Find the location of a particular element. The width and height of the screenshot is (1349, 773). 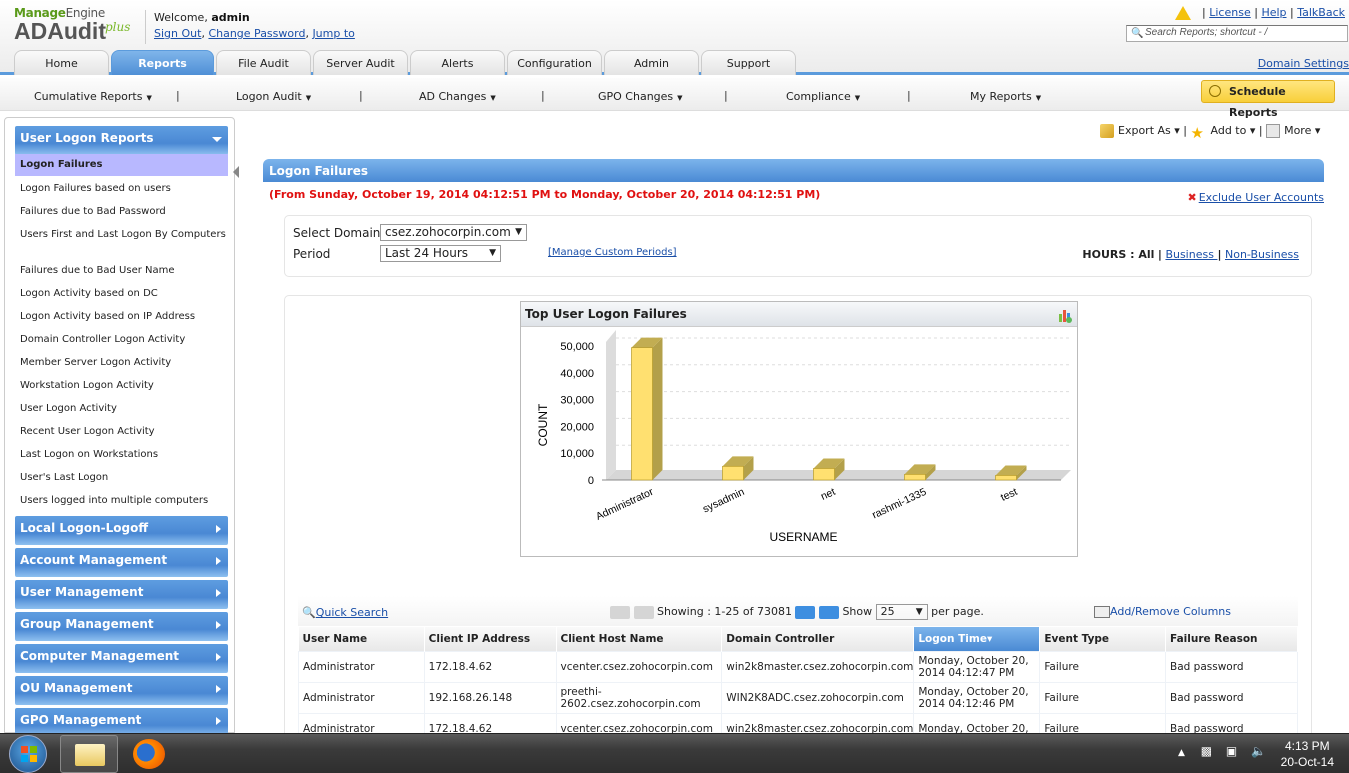

search-input: 🔍 Search Reports; shortcut - / is located at coordinates (1237, 33).